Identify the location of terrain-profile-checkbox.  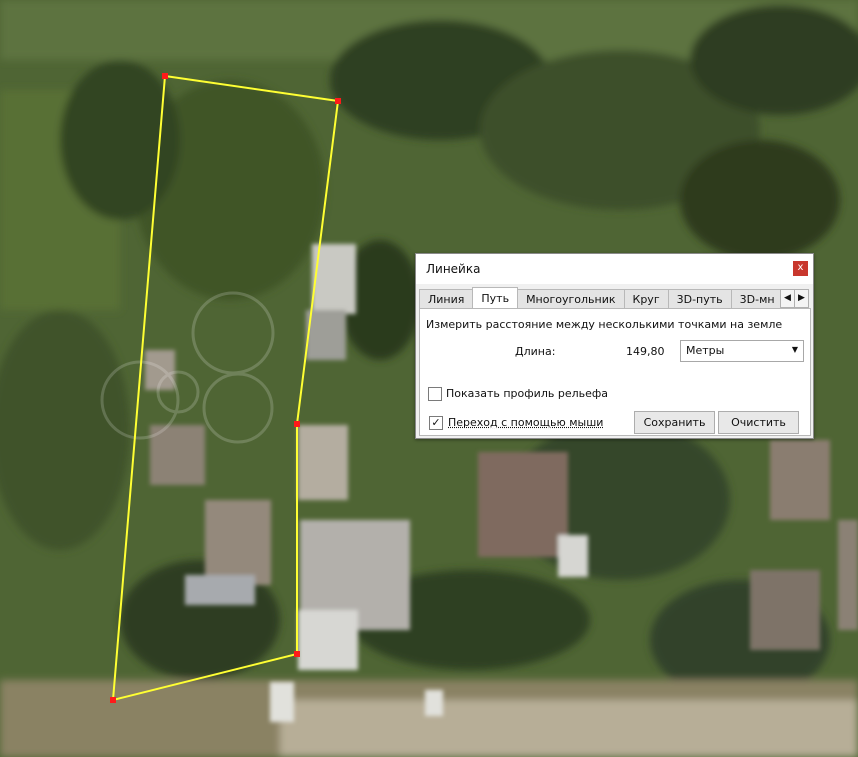
(435, 394).